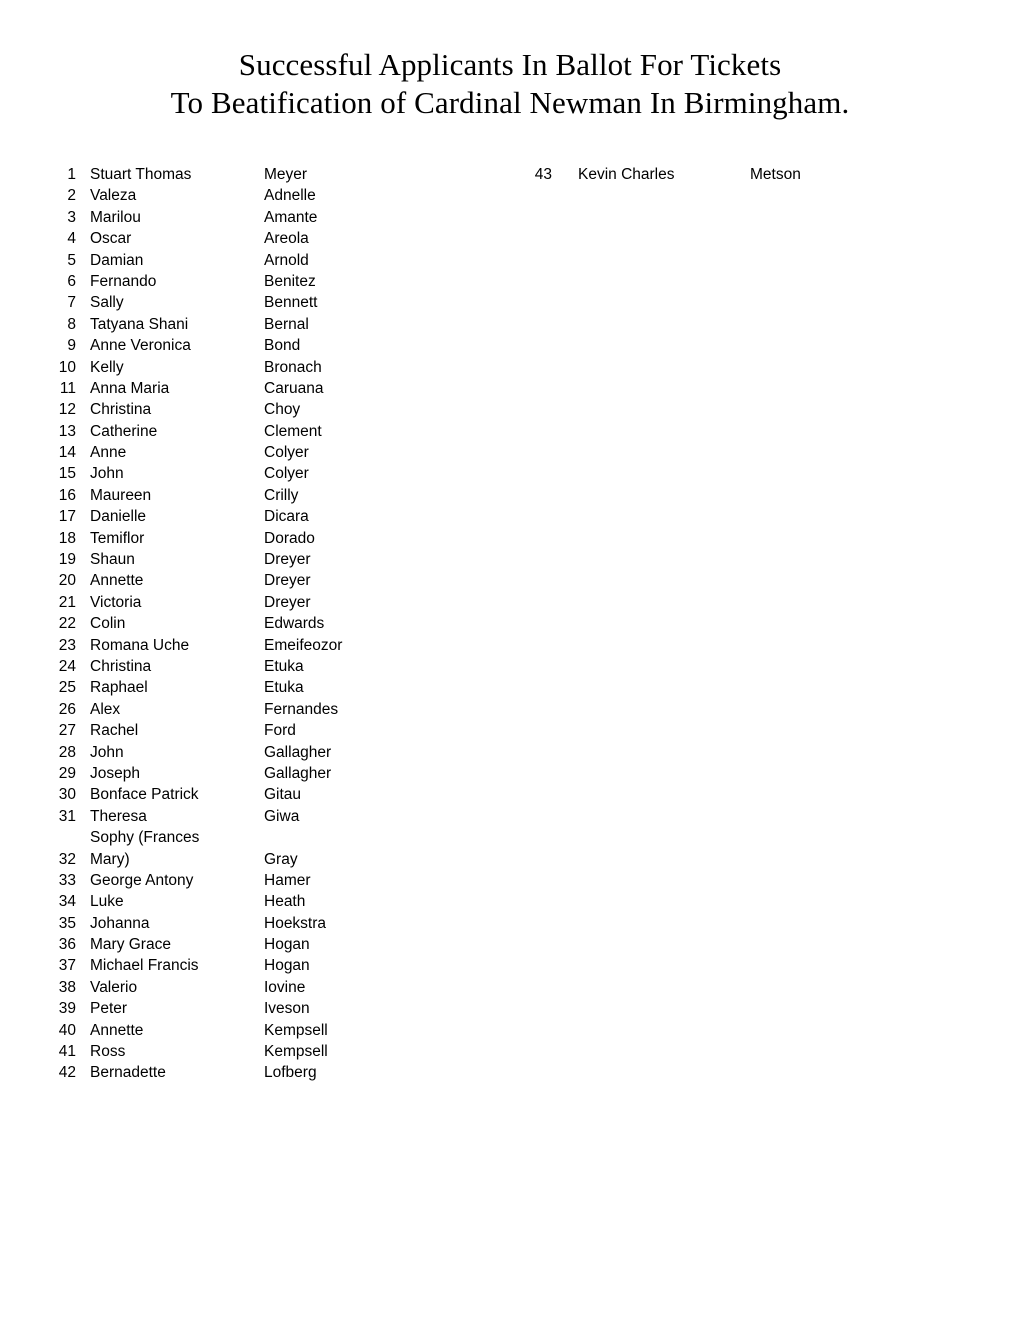 The width and height of the screenshot is (1020, 1320). Describe the element at coordinates (117, 538) in the screenshot. I see `list-item-given-name: Temiflor` at that location.